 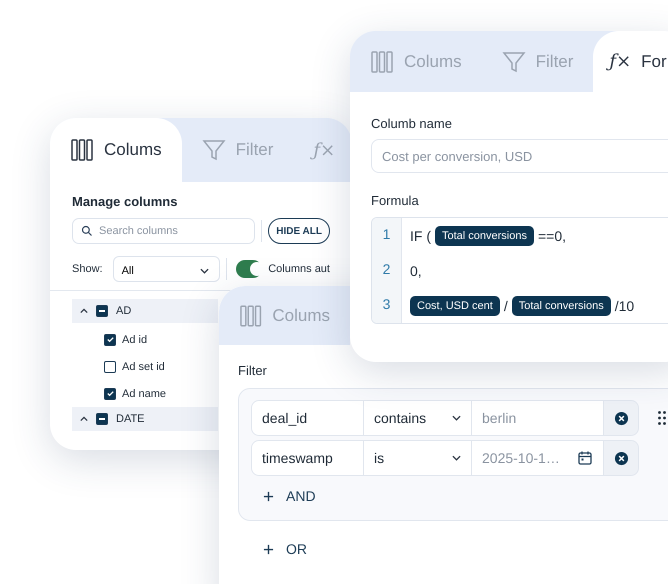 I want to click on show-select: All, so click(x=166, y=269).